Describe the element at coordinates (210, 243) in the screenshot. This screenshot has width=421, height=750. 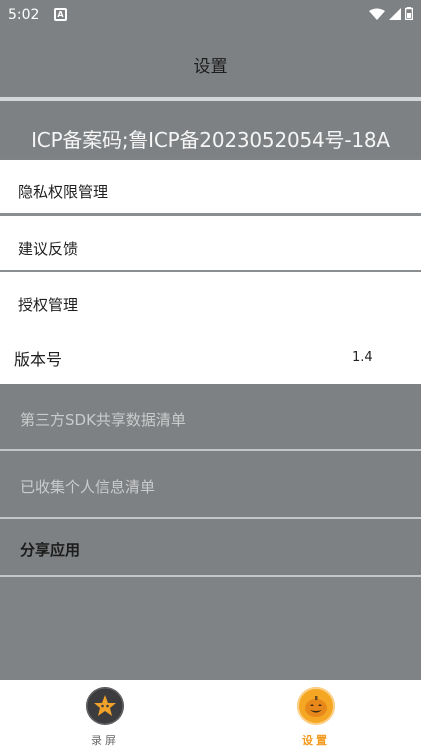
I see `menu-item-feedback: 建议反馈` at that location.